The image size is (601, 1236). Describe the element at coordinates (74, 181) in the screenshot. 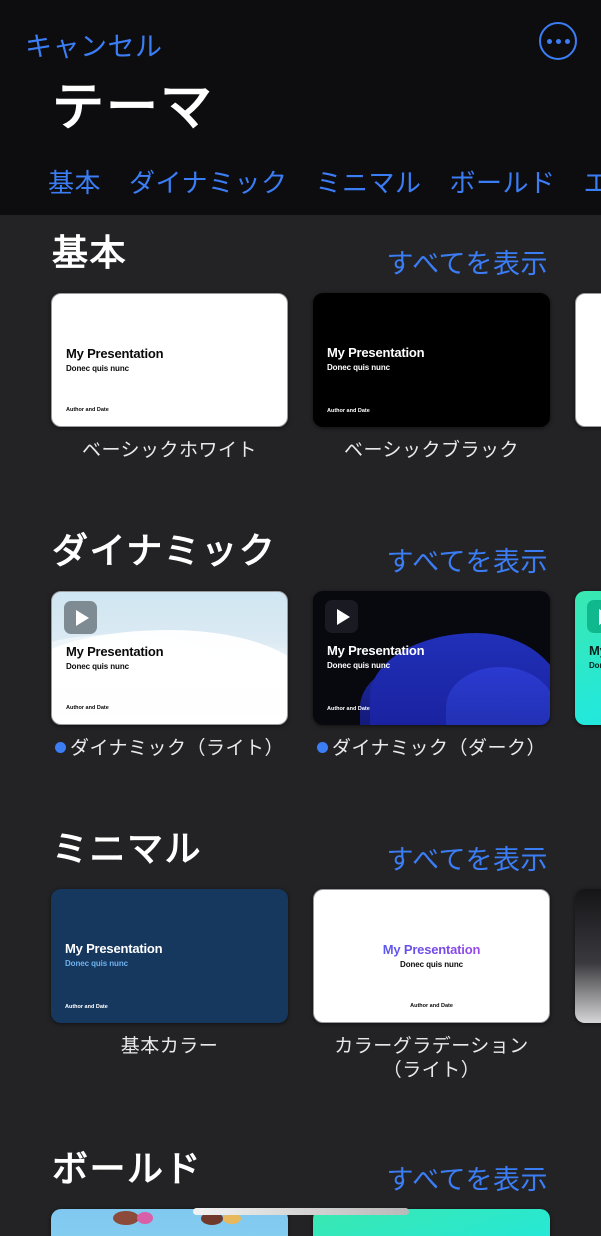

I see `tab-basic: 基本` at that location.